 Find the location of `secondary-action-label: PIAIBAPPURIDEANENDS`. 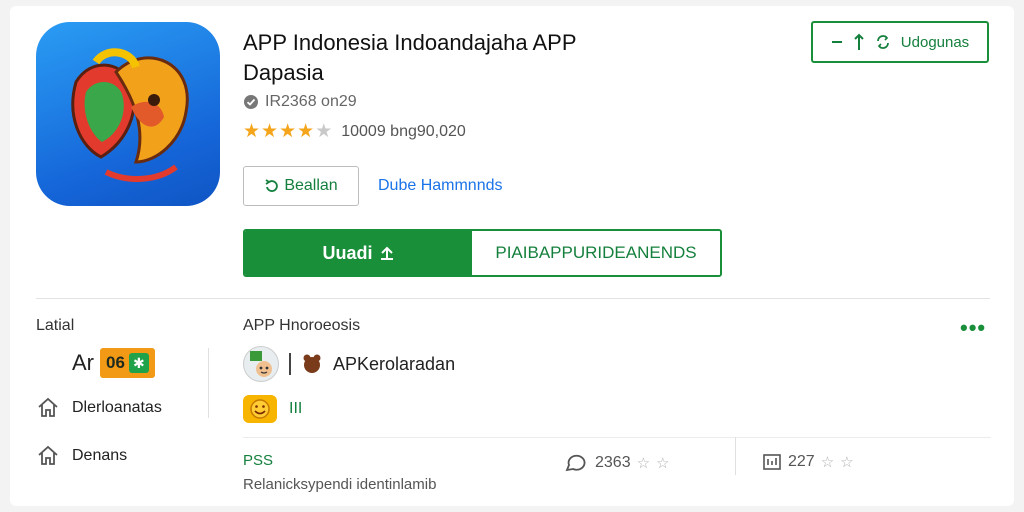

secondary-action-label: PIAIBAPPURIDEANENDS is located at coordinates (596, 252).